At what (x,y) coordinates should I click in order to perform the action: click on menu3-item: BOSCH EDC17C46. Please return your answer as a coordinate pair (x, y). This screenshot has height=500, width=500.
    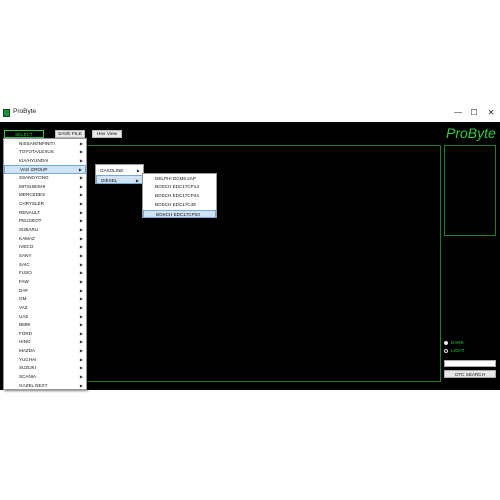
    Looking at the image, I should click on (179, 205).